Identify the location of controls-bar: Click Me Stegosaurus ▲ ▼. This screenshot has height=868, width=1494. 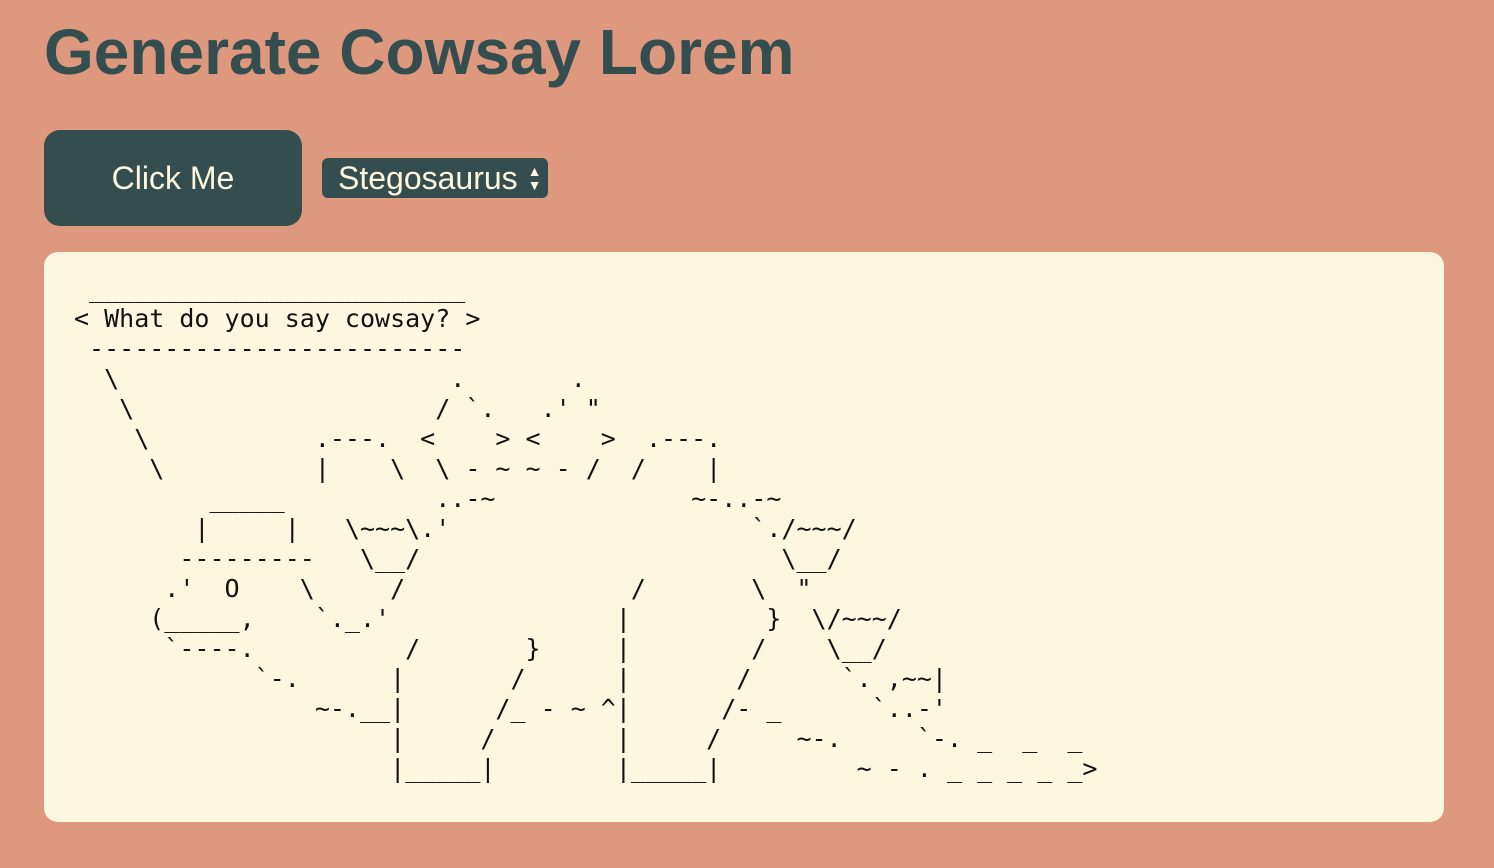
(296, 178).